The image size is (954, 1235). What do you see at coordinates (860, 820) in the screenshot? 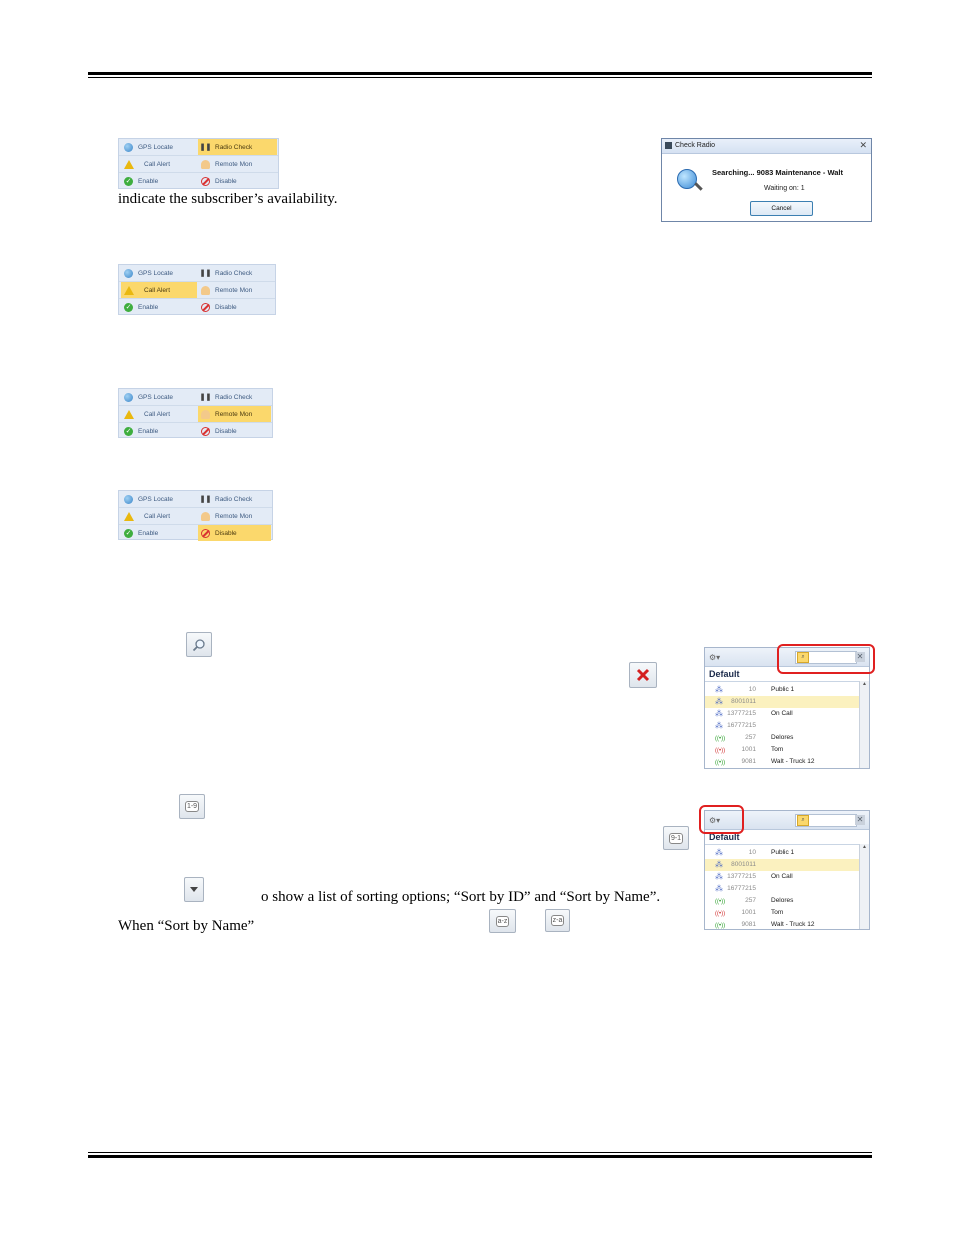
I see `clear-icon: ✕` at bounding box center [860, 820].